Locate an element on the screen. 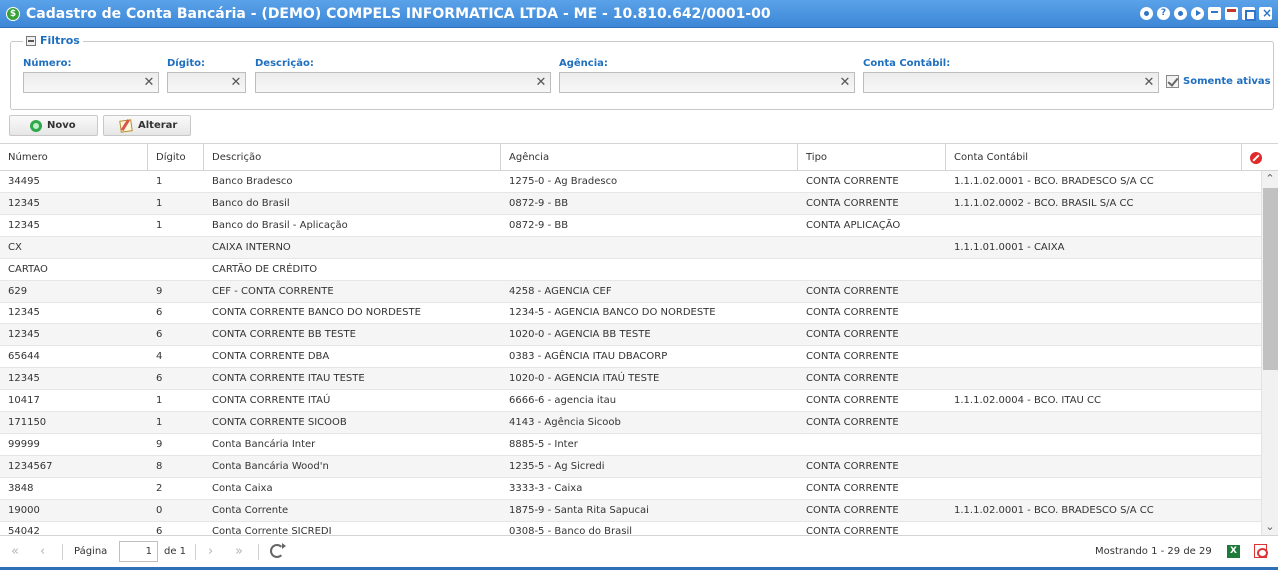  cell-agencia: 8885-5 - Inter is located at coordinates (543, 444).